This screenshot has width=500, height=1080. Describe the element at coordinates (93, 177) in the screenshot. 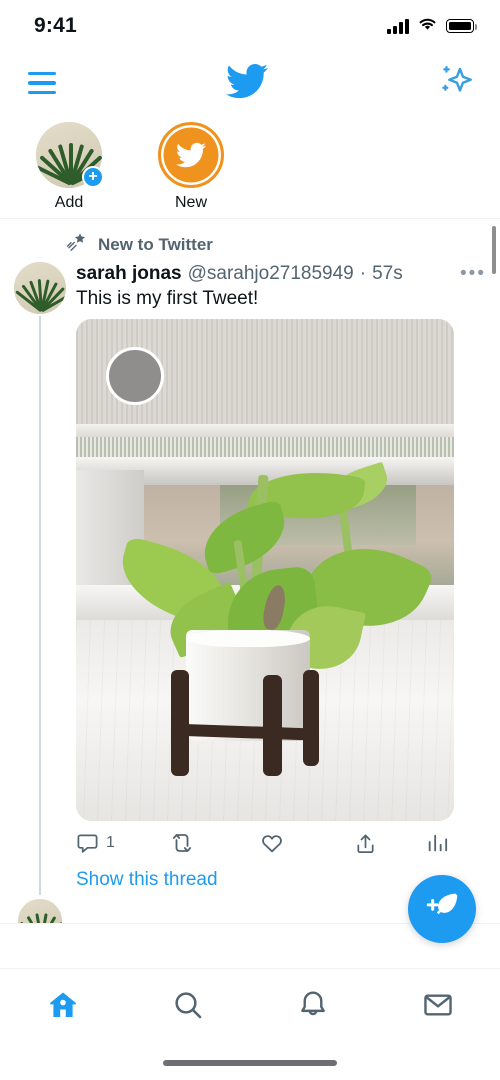

I see `add-fleet-plus-badge: +` at that location.